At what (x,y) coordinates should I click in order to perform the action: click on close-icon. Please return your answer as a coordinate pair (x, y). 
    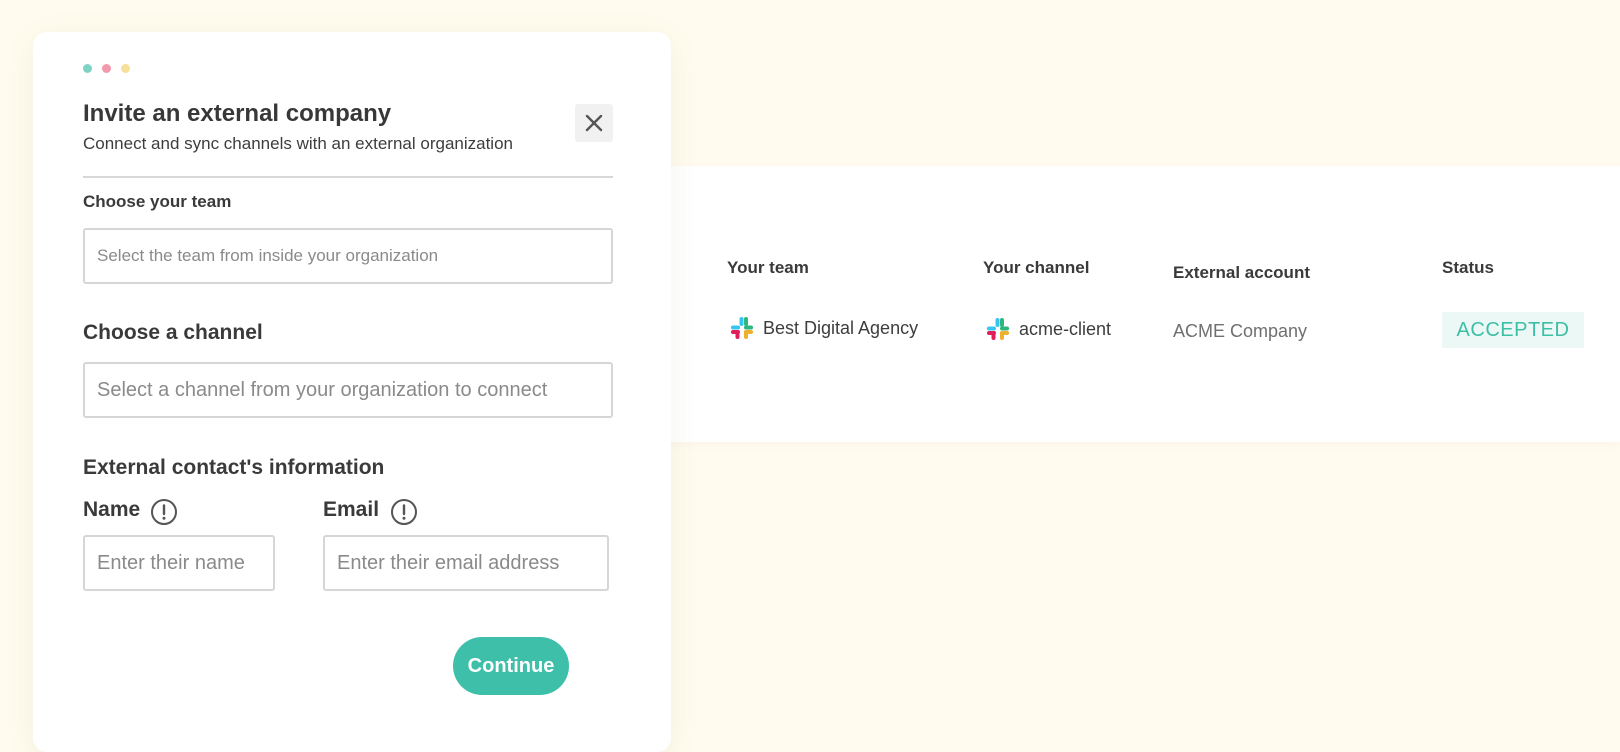
    Looking at the image, I should click on (594, 123).